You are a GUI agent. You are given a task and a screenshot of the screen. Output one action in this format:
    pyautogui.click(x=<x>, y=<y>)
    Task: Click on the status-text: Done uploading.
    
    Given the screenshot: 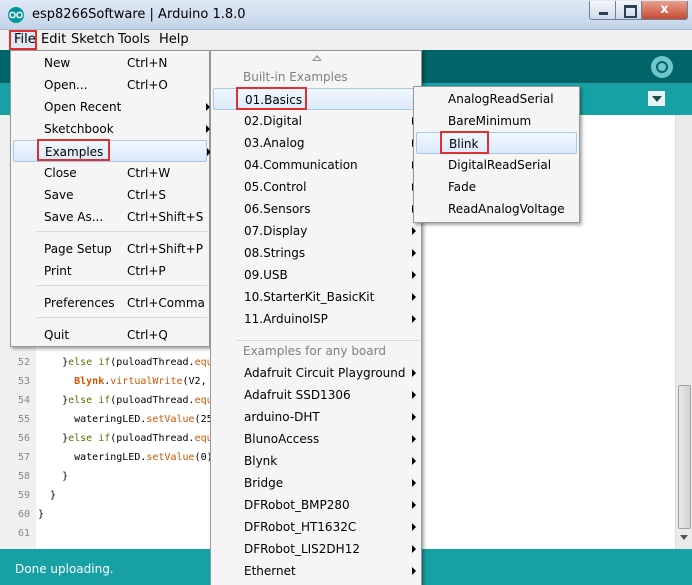 What is the action you would take?
    pyautogui.click(x=64, y=569)
    